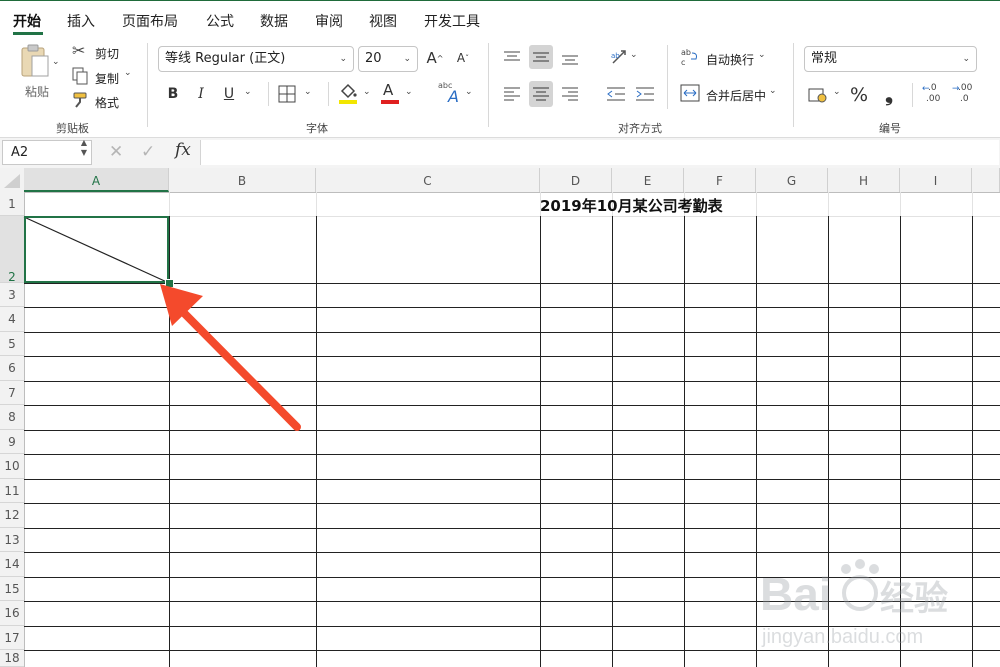  I want to click on number-format-value: 常规, so click(824, 58).